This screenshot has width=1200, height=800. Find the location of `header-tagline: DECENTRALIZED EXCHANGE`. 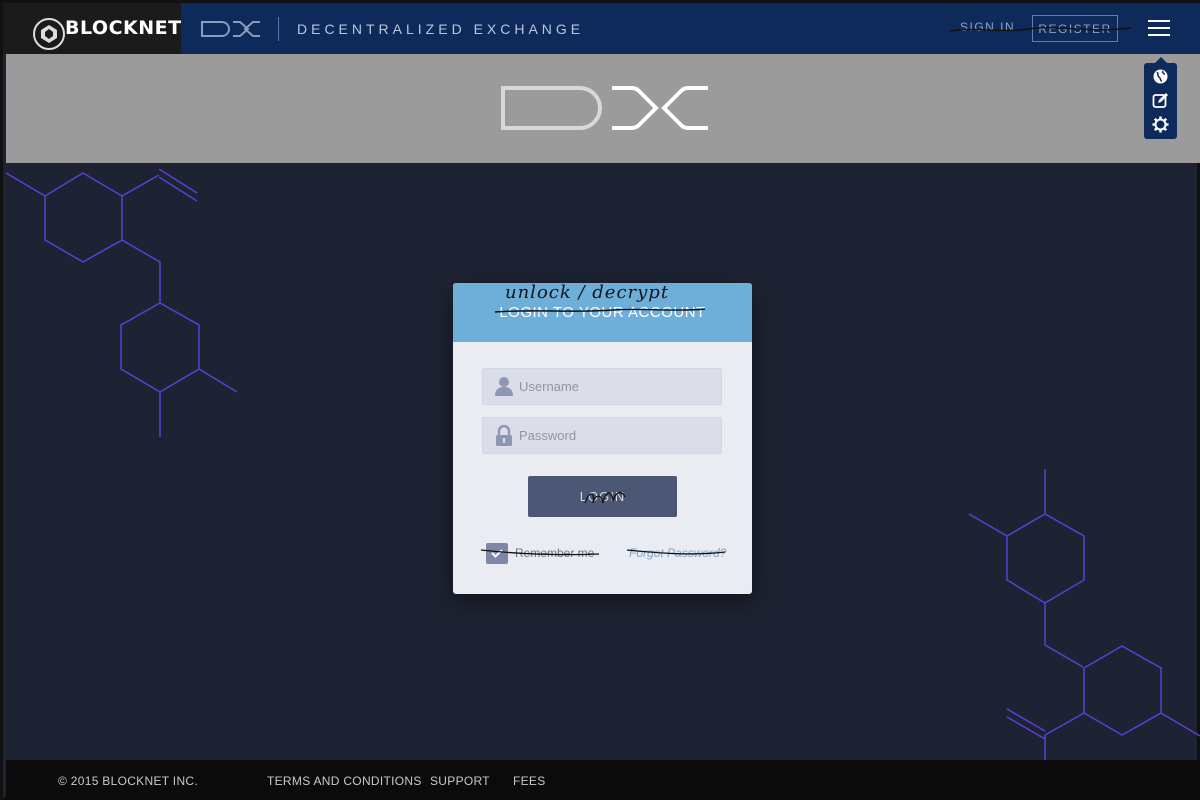

header-tagline: DECENTRALIZED EXCHANGE is located at coordinates (441, 29).